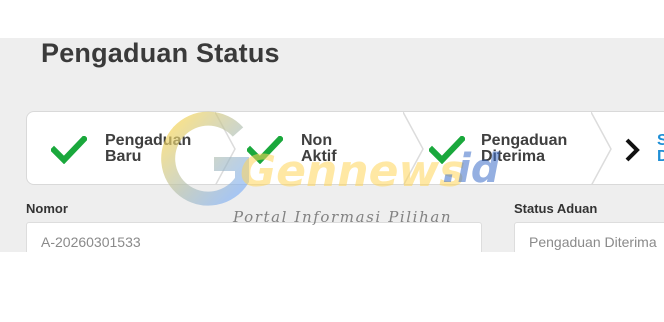 The image size is (664, 322). Describe the element at coordinates (47, 208) in the screenshot. I see `nomor-label: Nomor` at that location.